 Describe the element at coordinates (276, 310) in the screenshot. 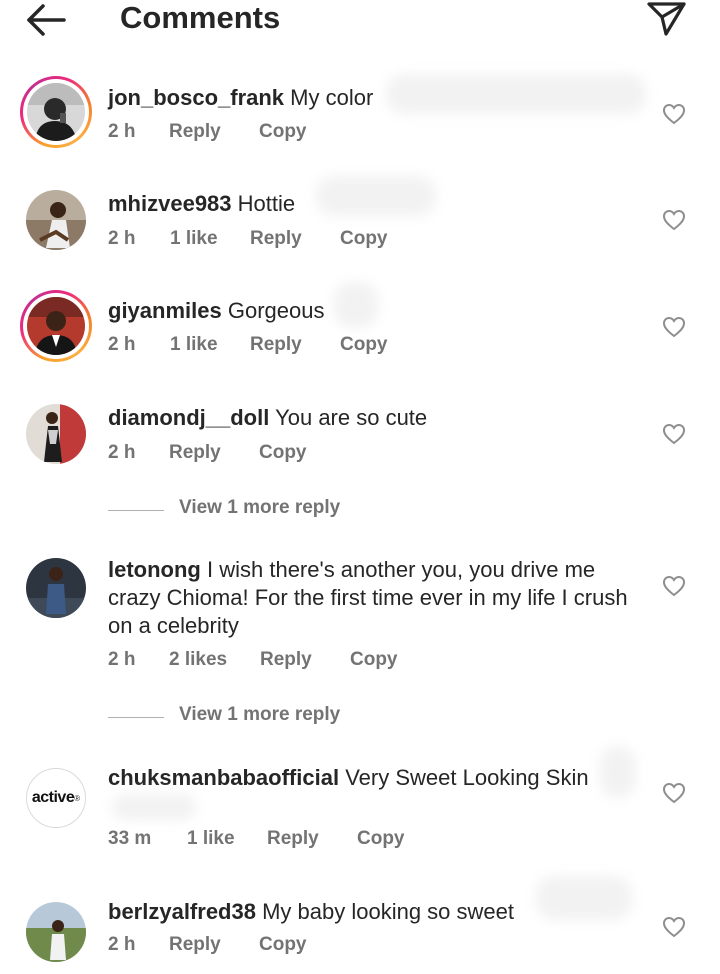

I see `comment-text: Gorgeous` at that location.